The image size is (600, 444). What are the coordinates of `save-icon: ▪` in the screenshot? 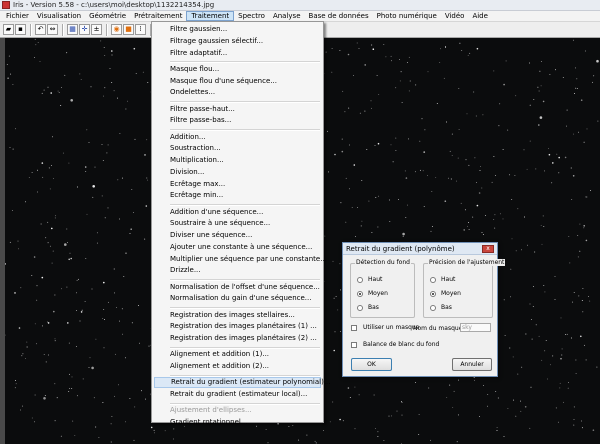 It's located at (20, 29).